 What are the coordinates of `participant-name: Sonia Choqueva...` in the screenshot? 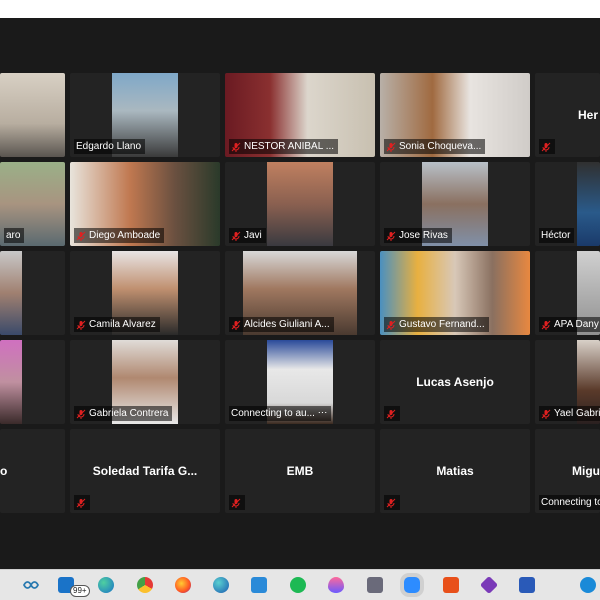 It's located at (435, 146).